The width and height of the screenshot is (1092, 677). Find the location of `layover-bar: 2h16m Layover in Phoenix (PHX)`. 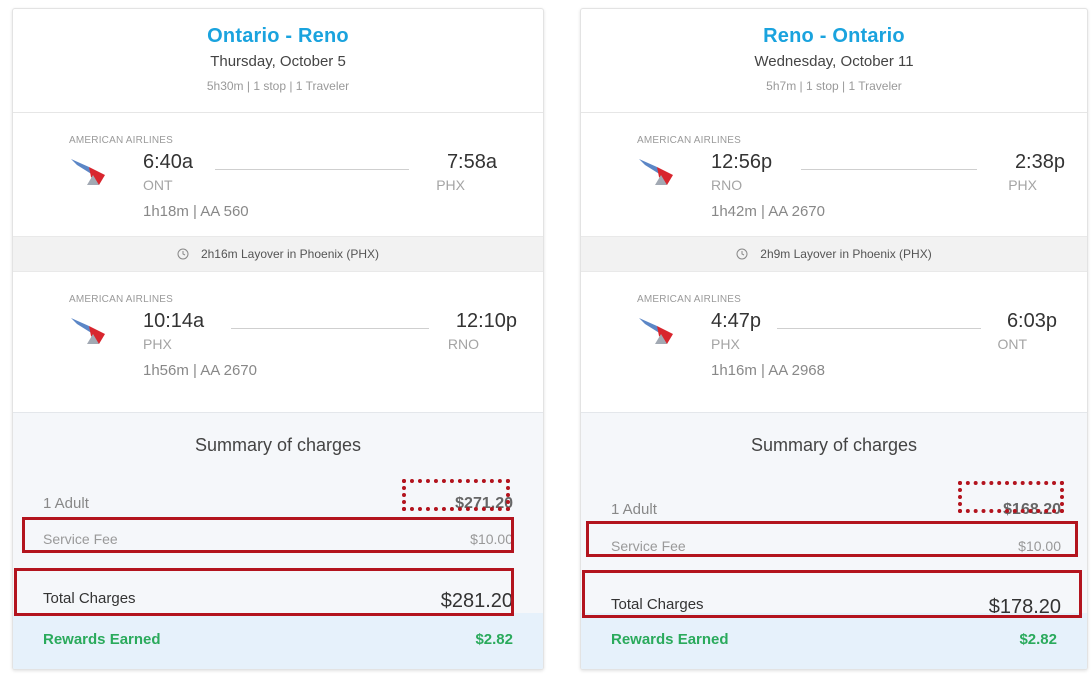

layover-bar: 2h16m Layover in Phoenix (PHX) is located at coordinates (278, 254).